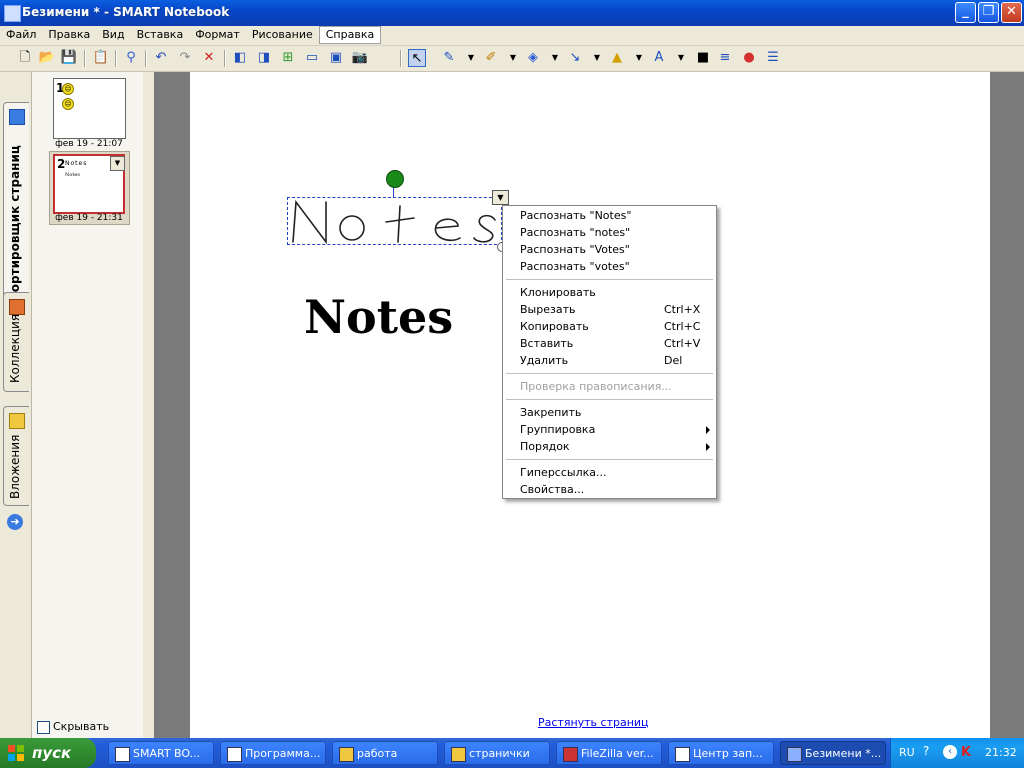 The height and width of the screenshot is (768, 1024). I want to click on tab-page-sorter: Сортировщик страниц, so click(16, 207).